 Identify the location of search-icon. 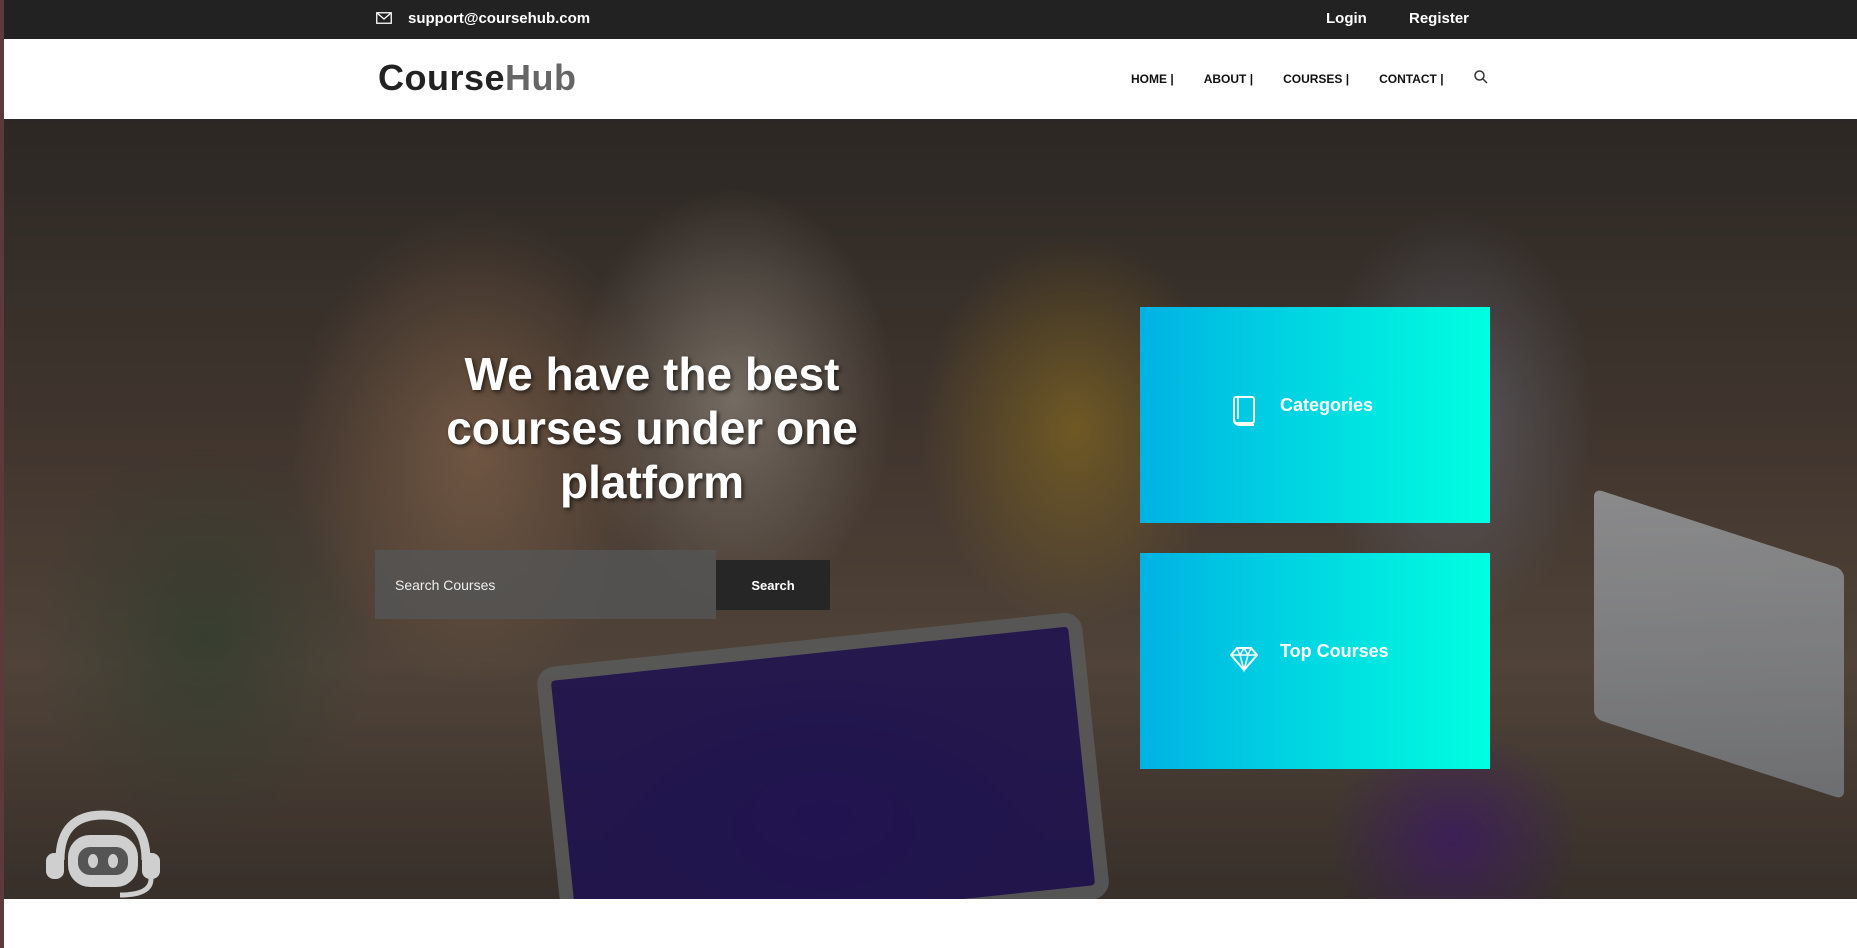
(1481, 77).